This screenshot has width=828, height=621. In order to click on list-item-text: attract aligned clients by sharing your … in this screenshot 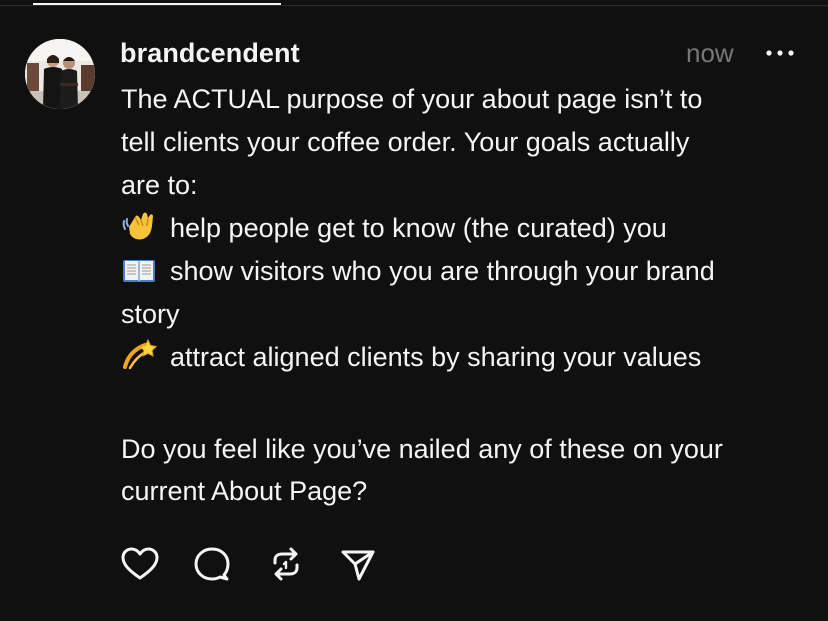, I will do `click(436, 357)`.